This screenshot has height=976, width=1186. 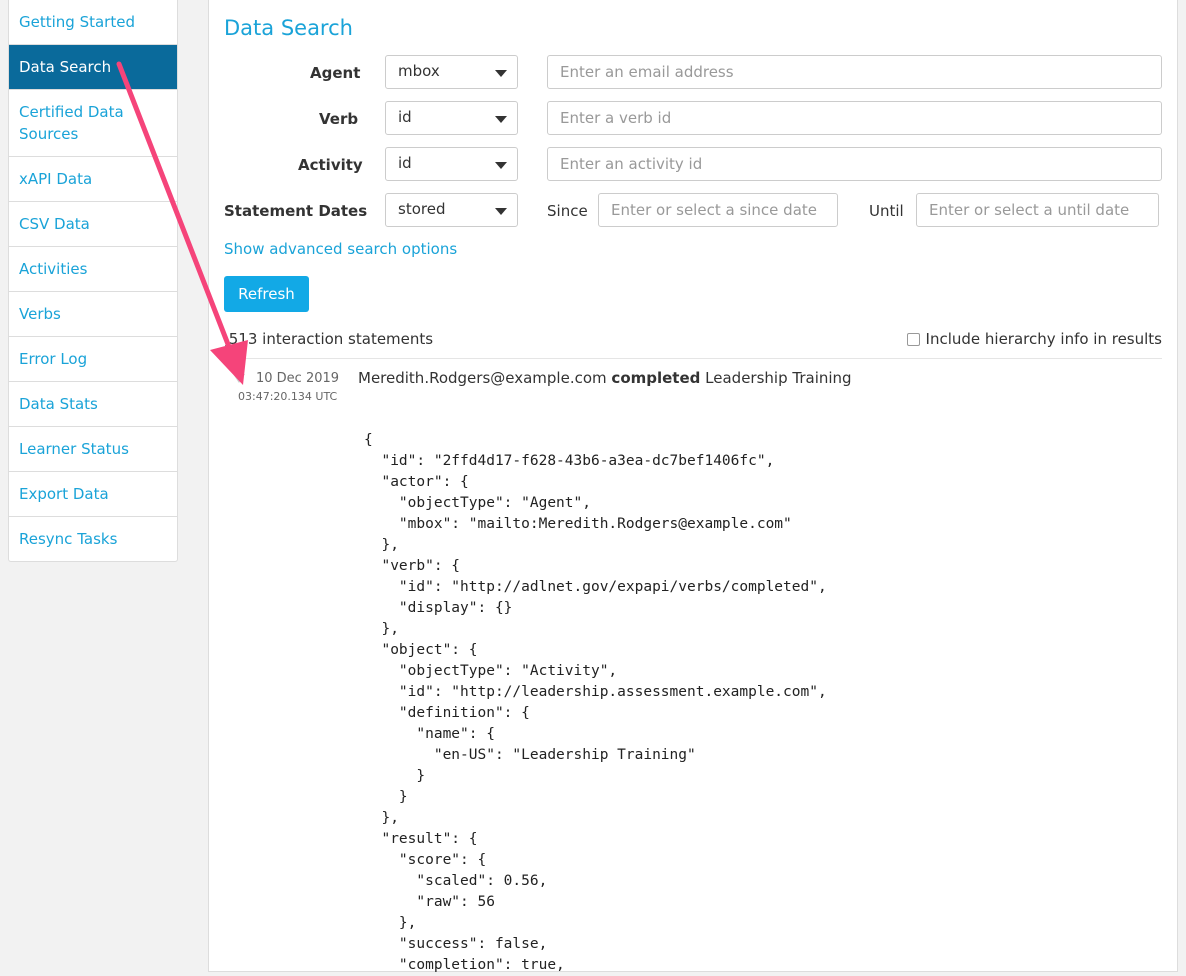 I want to click on since-label: Since, so click(x=567, y=211).